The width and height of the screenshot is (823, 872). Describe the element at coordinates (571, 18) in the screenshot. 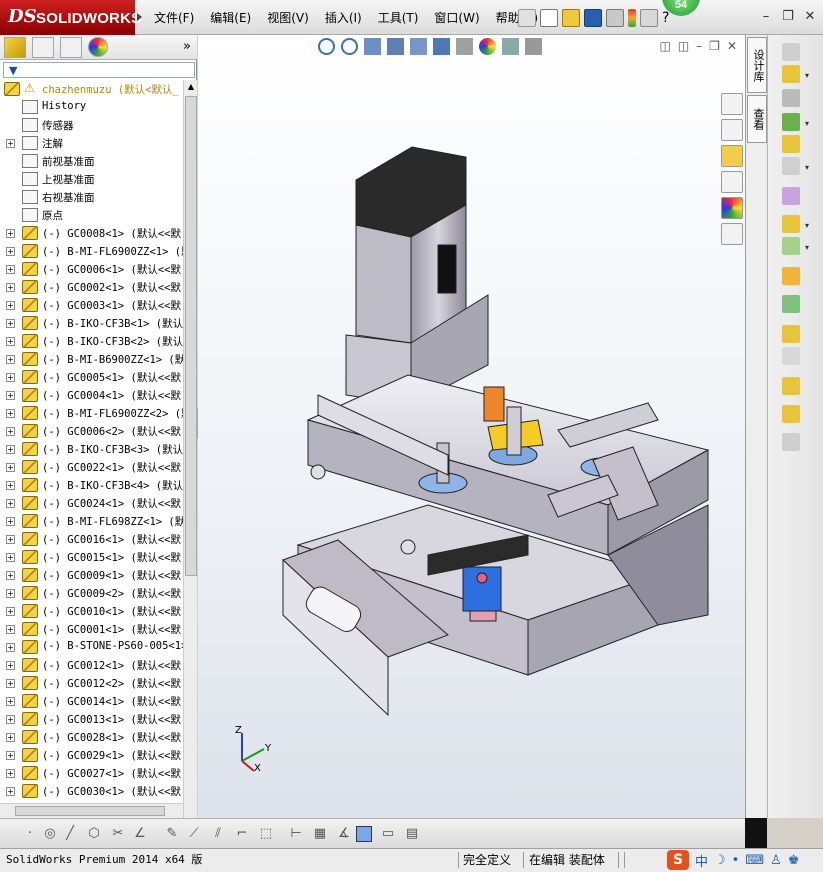

I see `open-folder-icon` at that location.